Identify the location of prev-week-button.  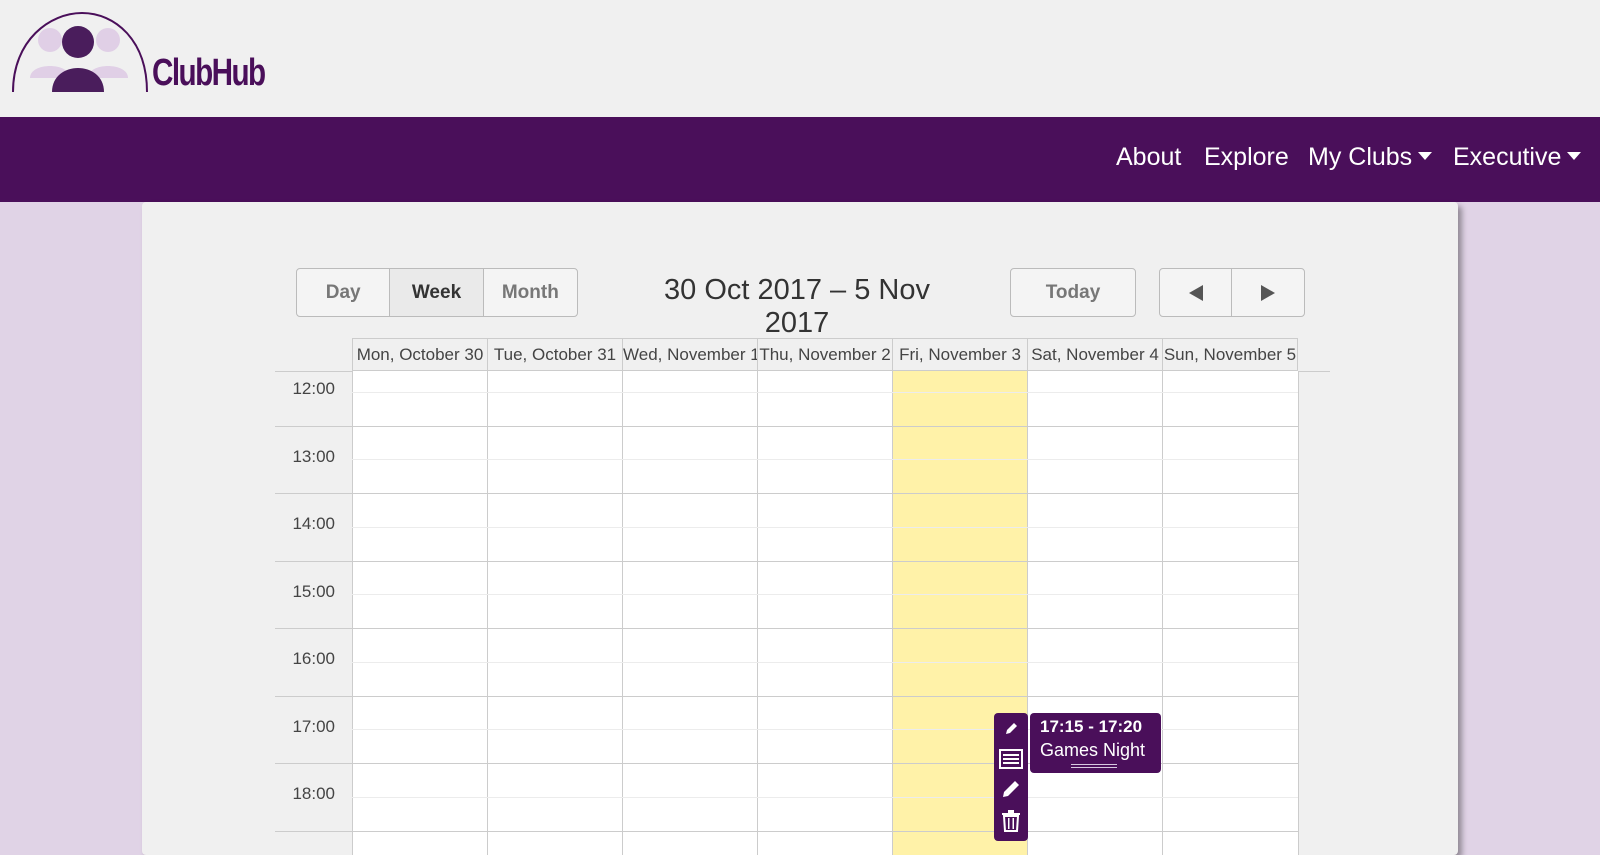
(1196, 292).